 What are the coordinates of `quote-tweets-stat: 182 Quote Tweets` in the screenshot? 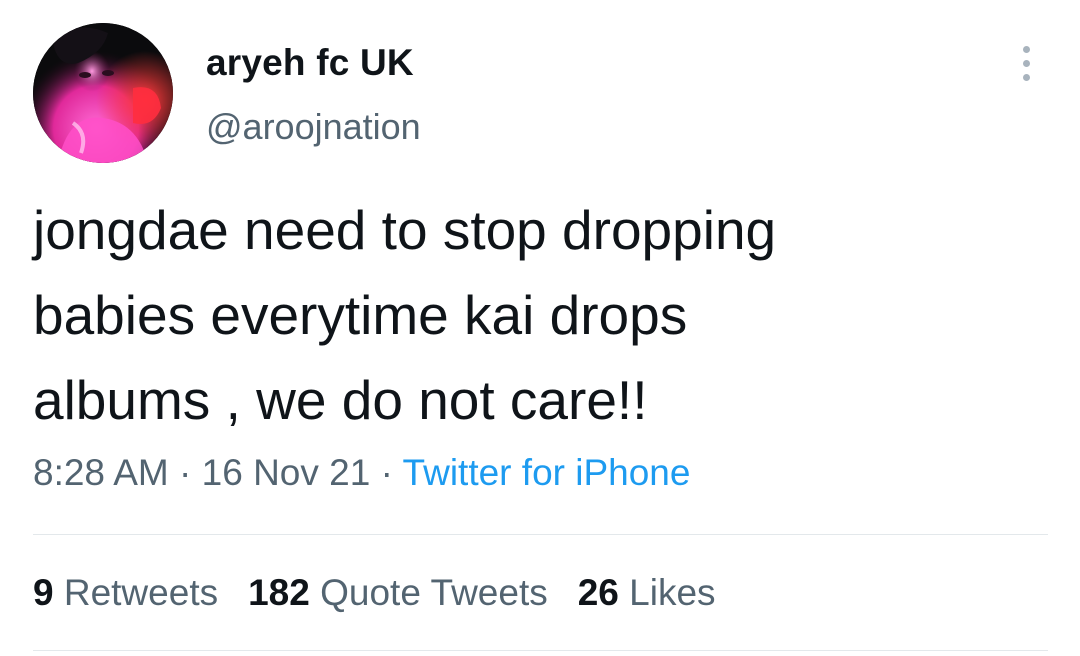 It's located at (398, 593).